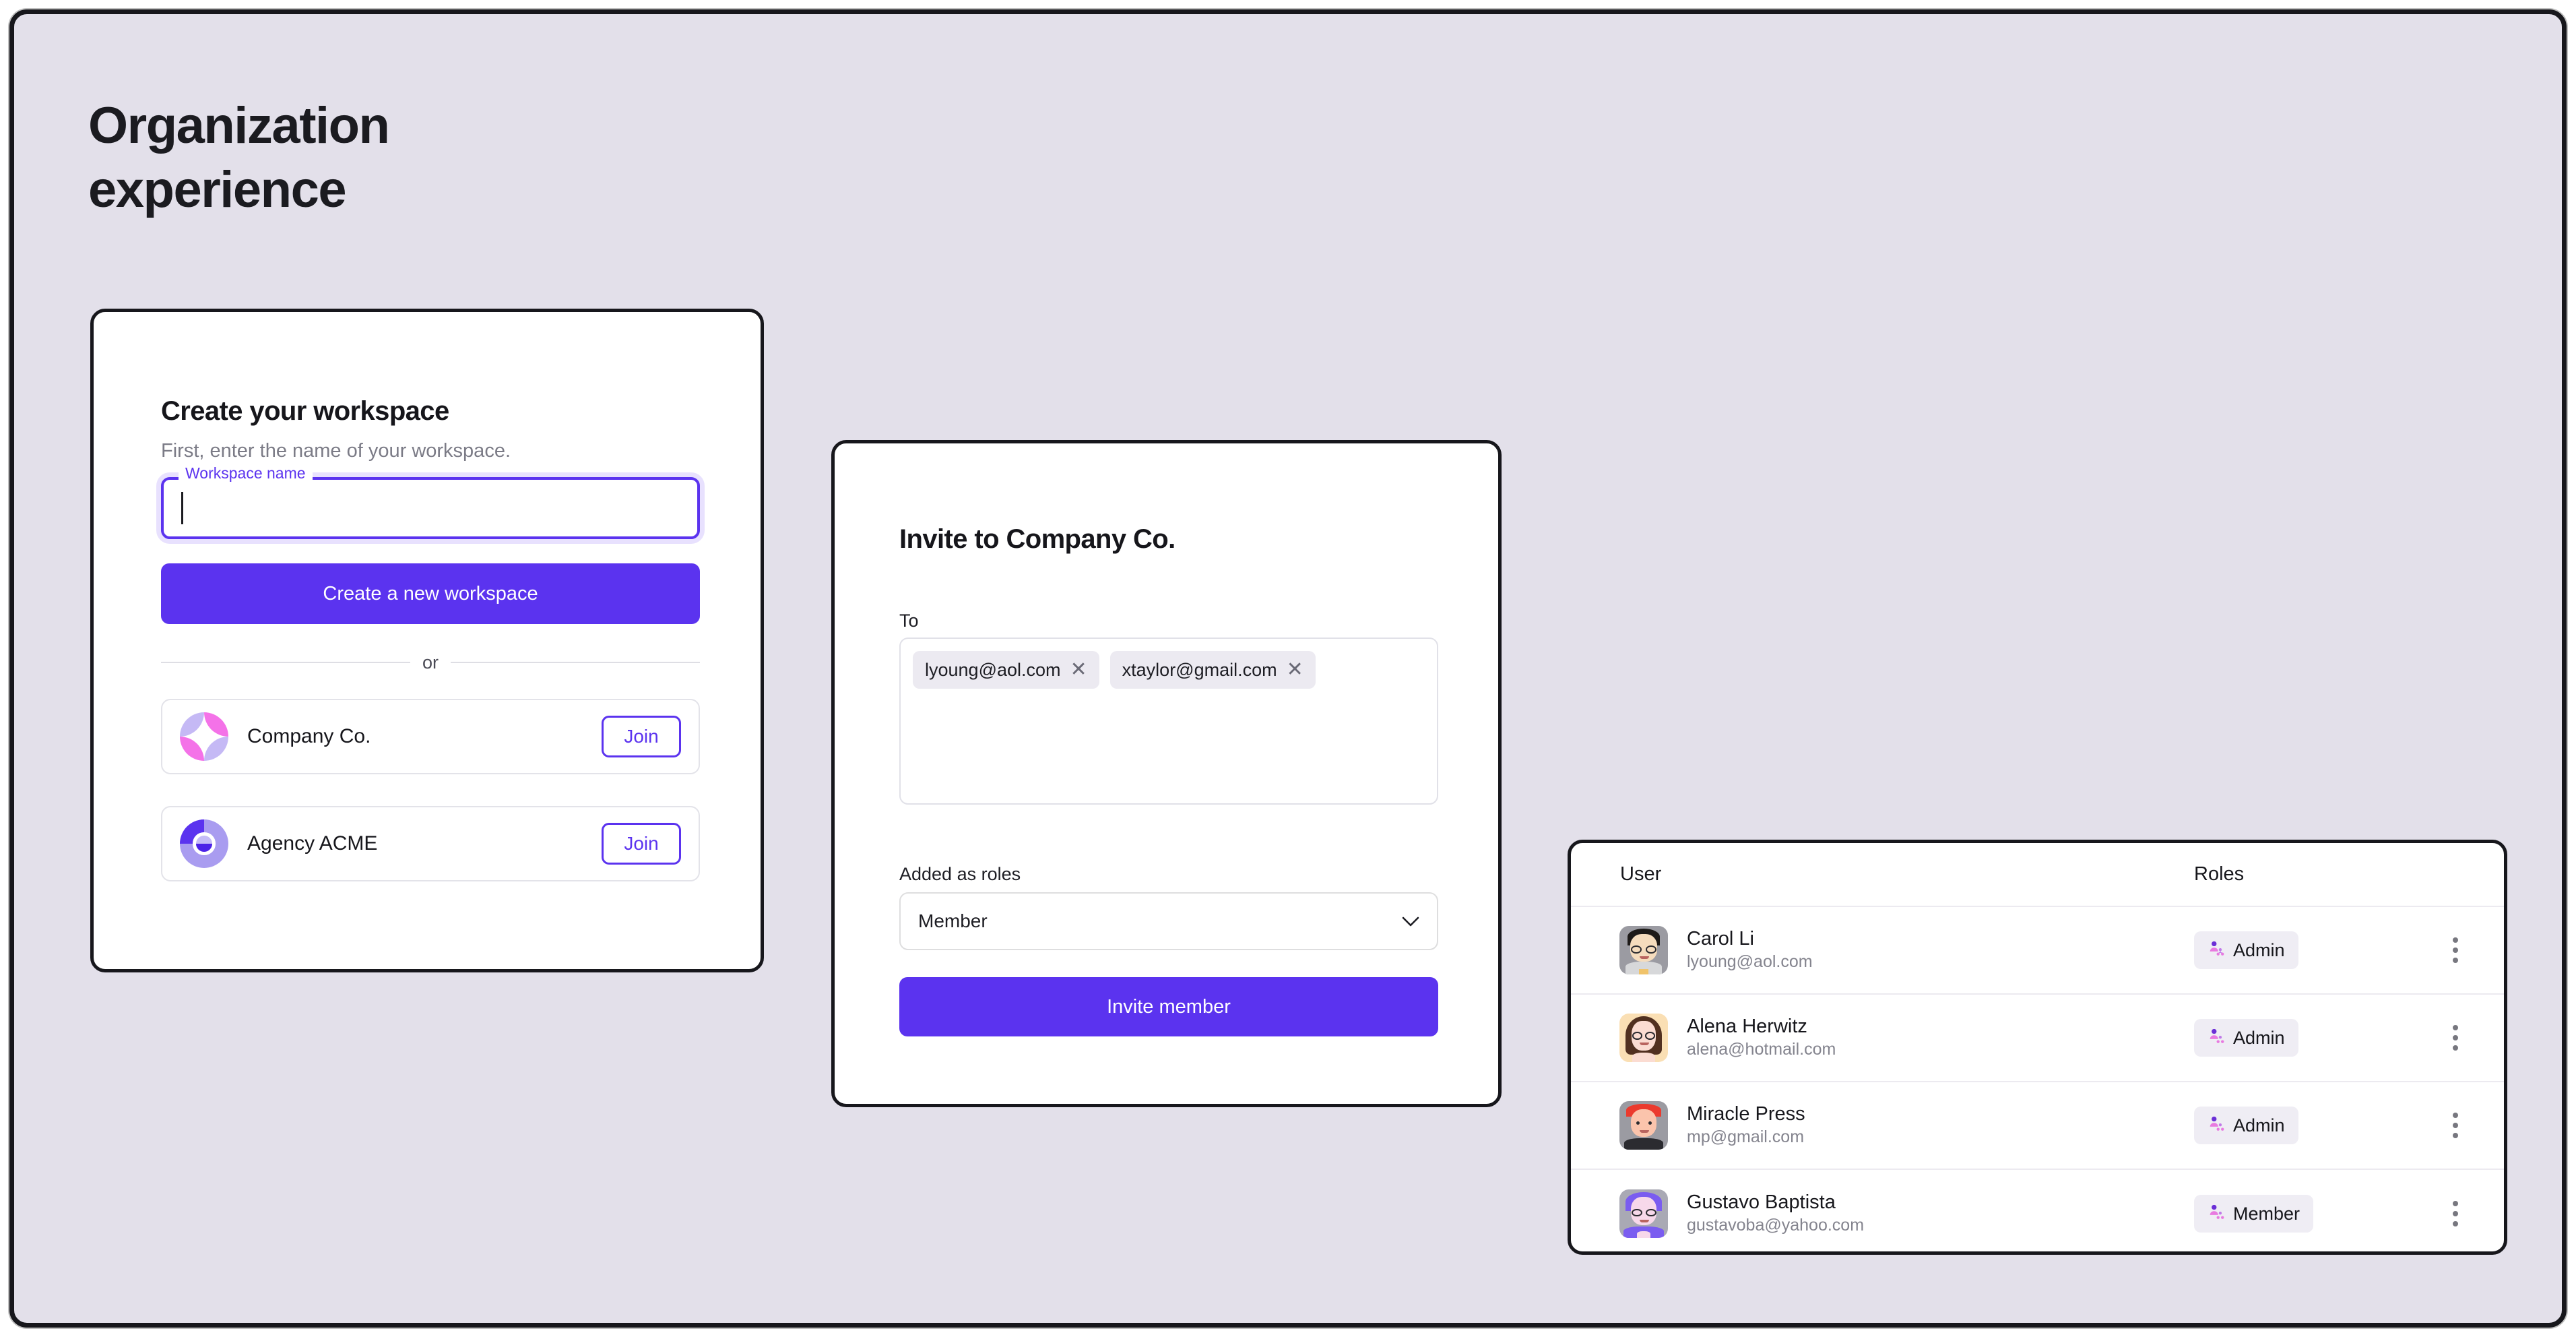  Describe the element at coordinates (909, 621) in the screenshot. I see `to-label: To` at that location.